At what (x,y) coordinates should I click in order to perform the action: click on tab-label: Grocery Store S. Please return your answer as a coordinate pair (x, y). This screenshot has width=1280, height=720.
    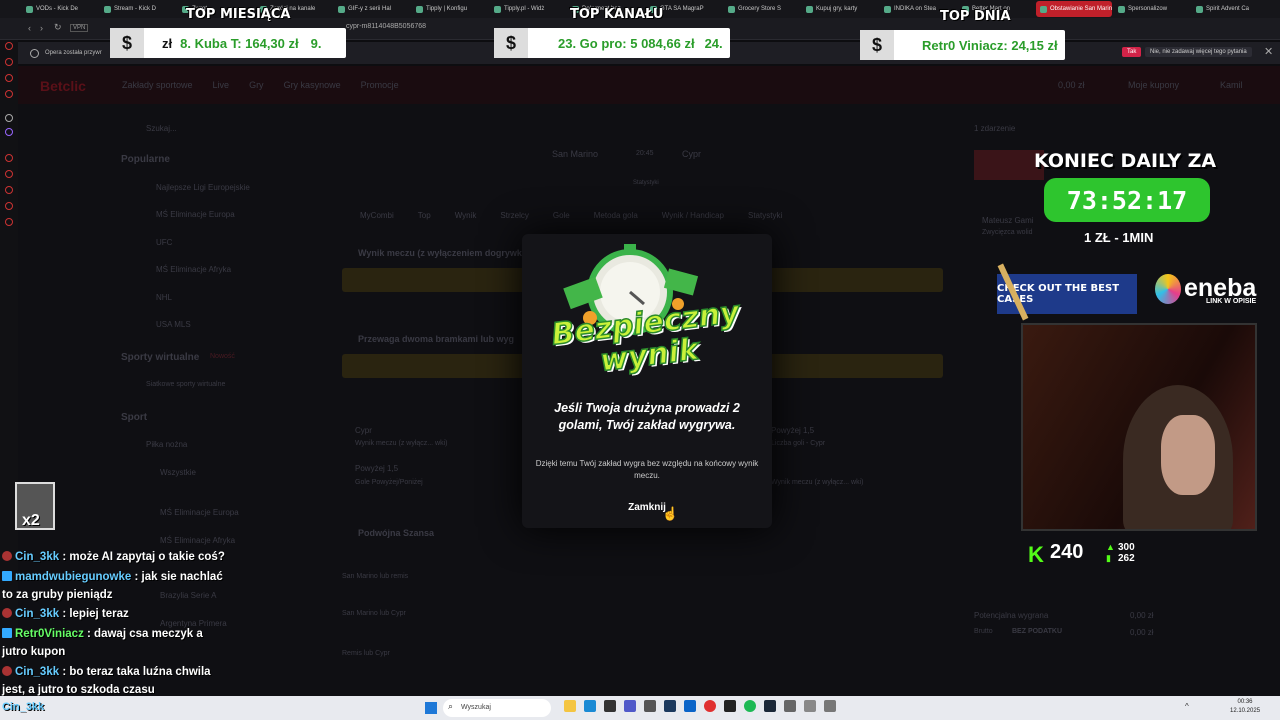
    Looking at the image, I should click on (760, 9).